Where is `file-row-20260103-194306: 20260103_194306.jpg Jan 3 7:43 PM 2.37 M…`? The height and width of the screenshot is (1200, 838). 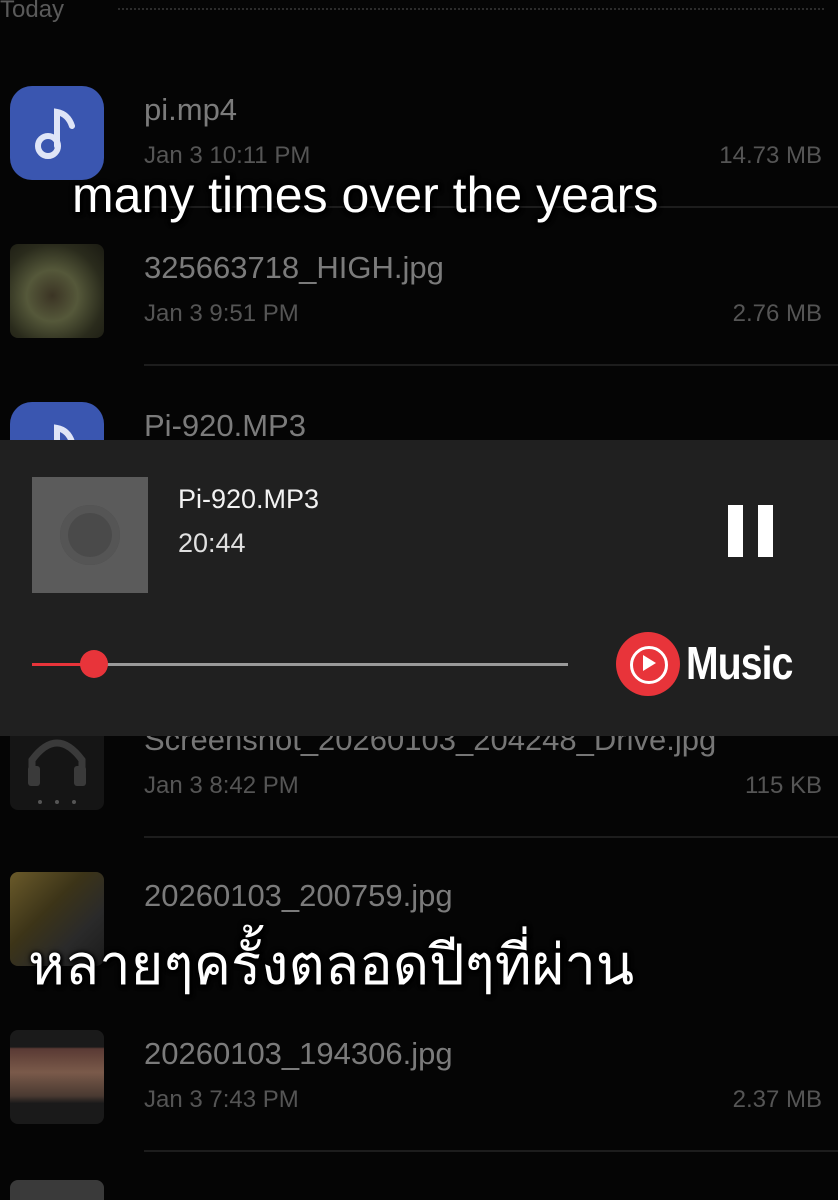
file-row-20260103-194306: 20260103_194306.jpg Jan 3 7:43 PM 2.37 M… is located at coordinates (419, 1099).